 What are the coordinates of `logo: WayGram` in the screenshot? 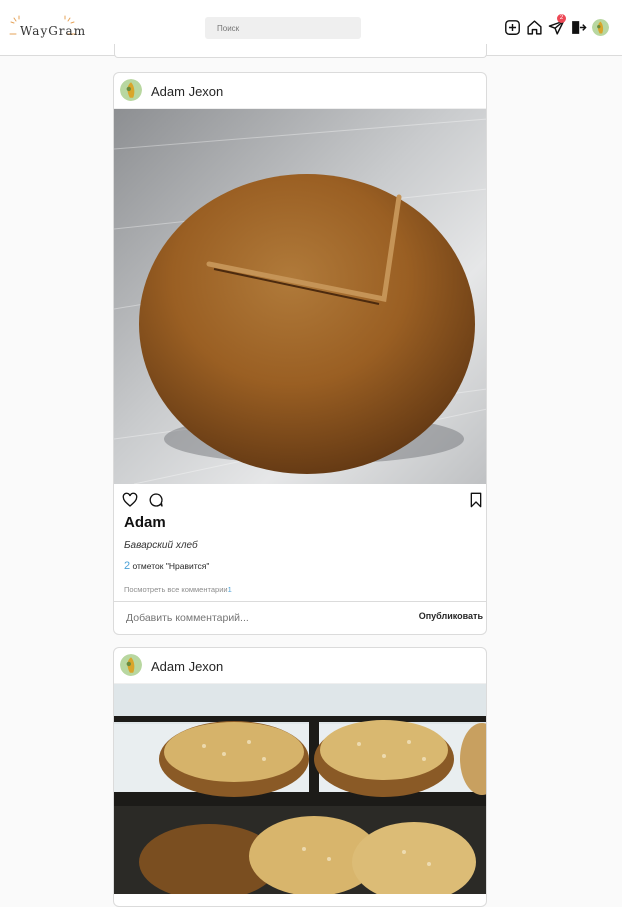 It's located at (46, 29).